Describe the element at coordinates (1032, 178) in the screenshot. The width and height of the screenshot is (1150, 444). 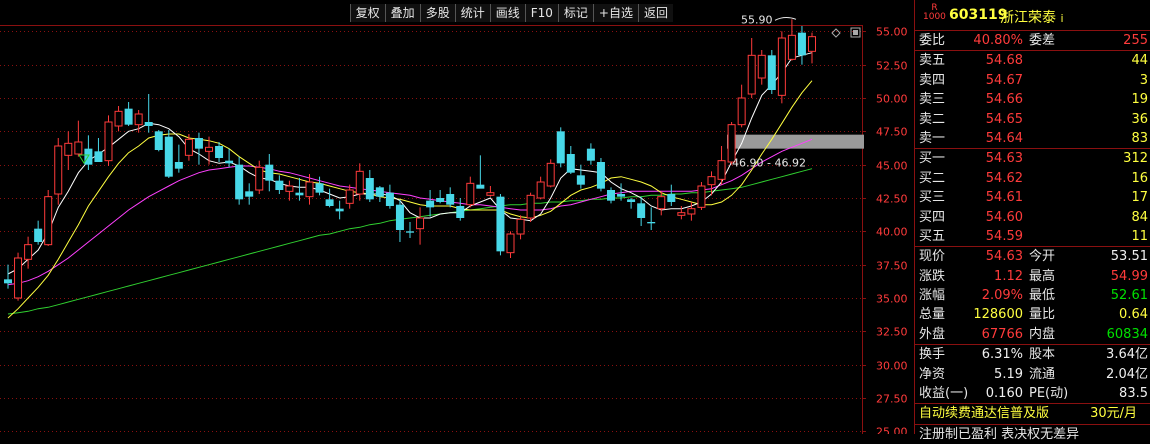
I see `buy-order-row: 买二 54.62 16` at that location.